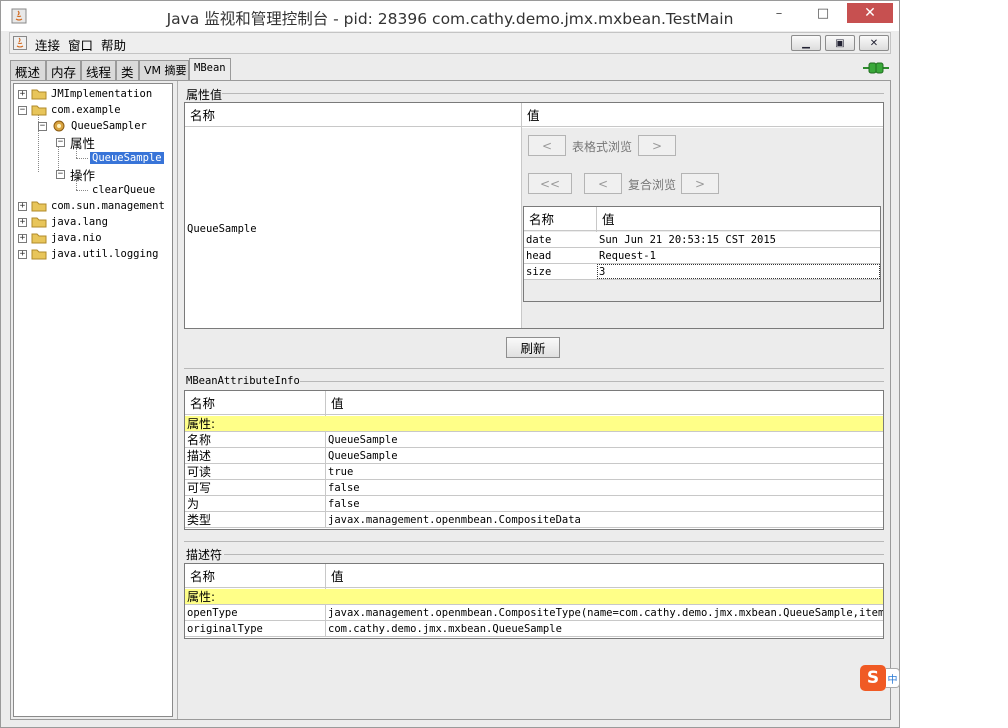 The width and height of the screenshot is (1008, 728). I want to click on folder-open-icon, so click(39, 110).